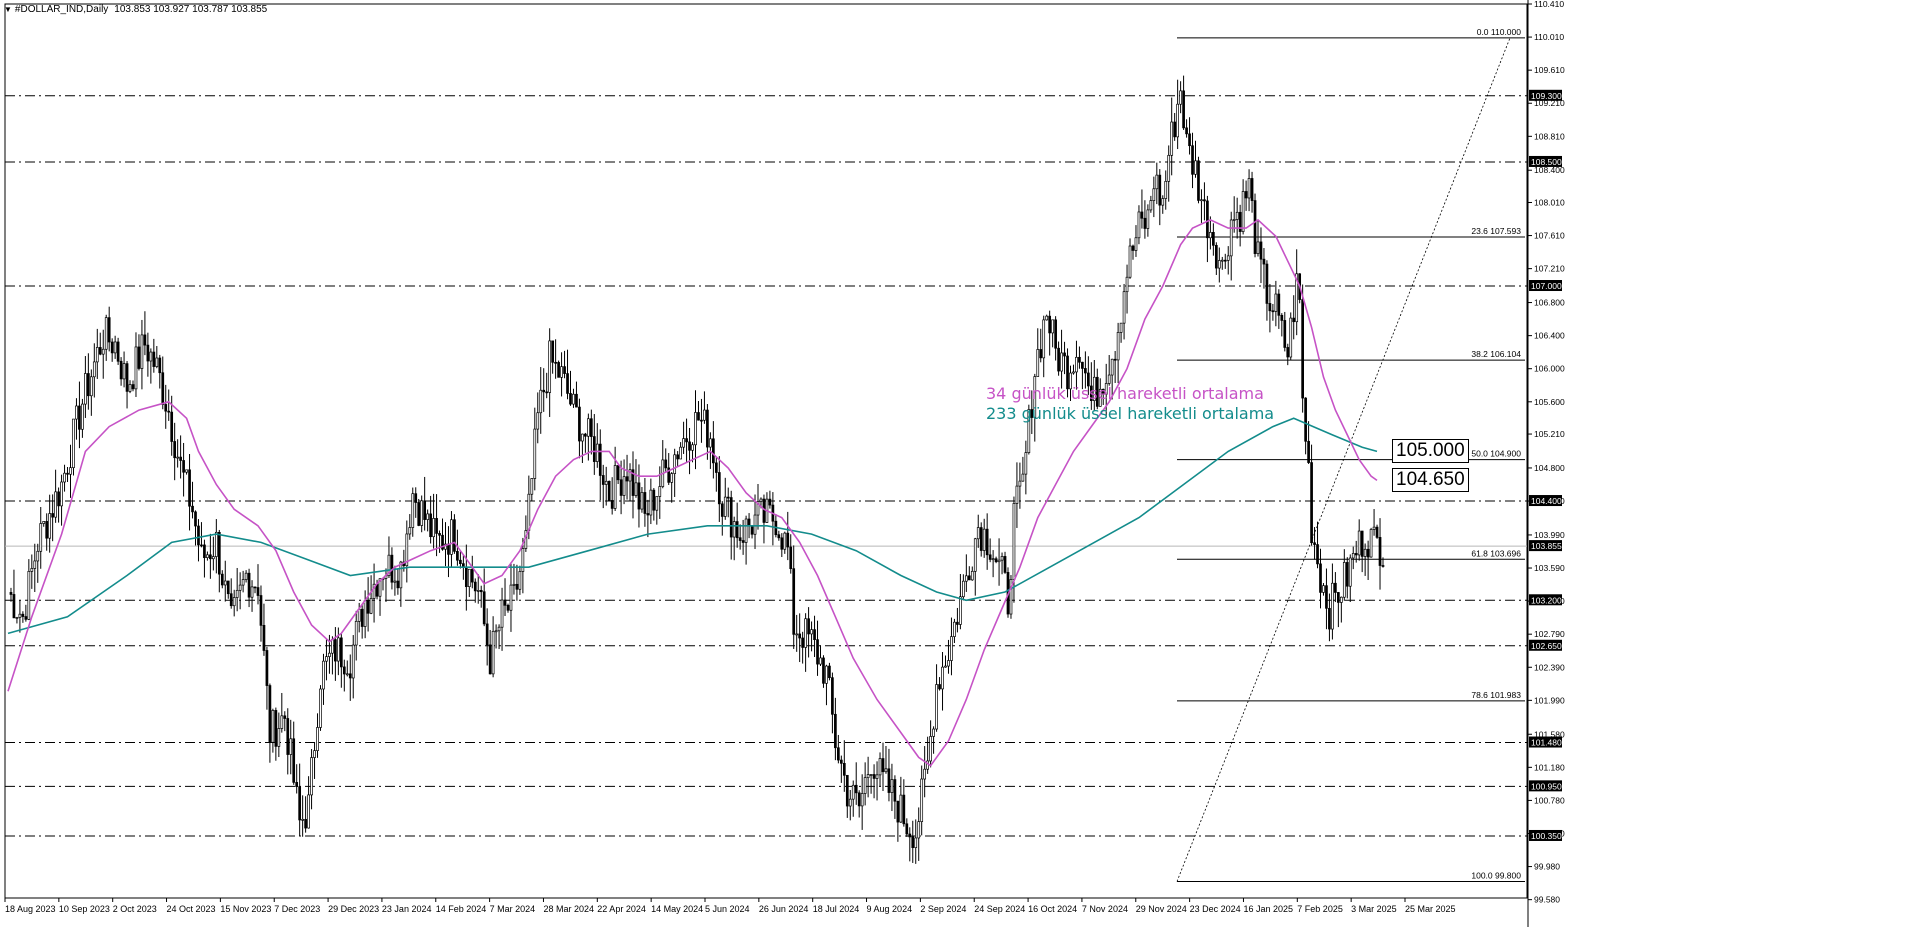  What do you see at coordinates (1496, 454) in the screenshot?
I see `fibonacci-level-label: 50.0 104.900` at bounding box center [1496, 454].